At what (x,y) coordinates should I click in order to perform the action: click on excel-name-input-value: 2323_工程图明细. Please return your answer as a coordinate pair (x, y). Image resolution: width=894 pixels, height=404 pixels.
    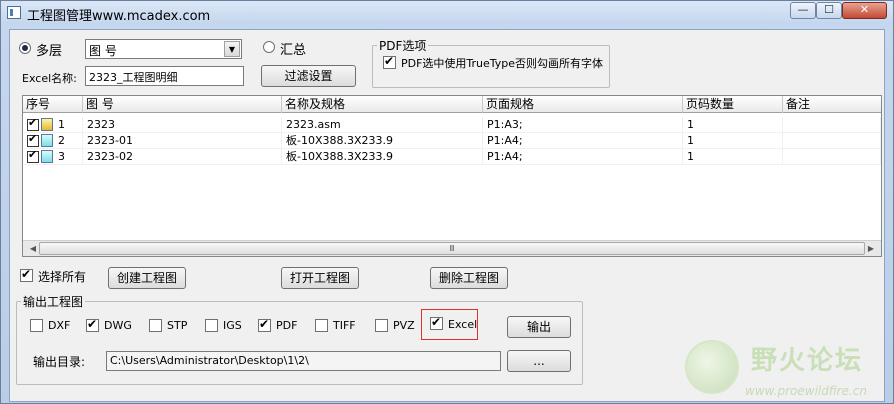
    Looking at the image, I should click on (133, 77).